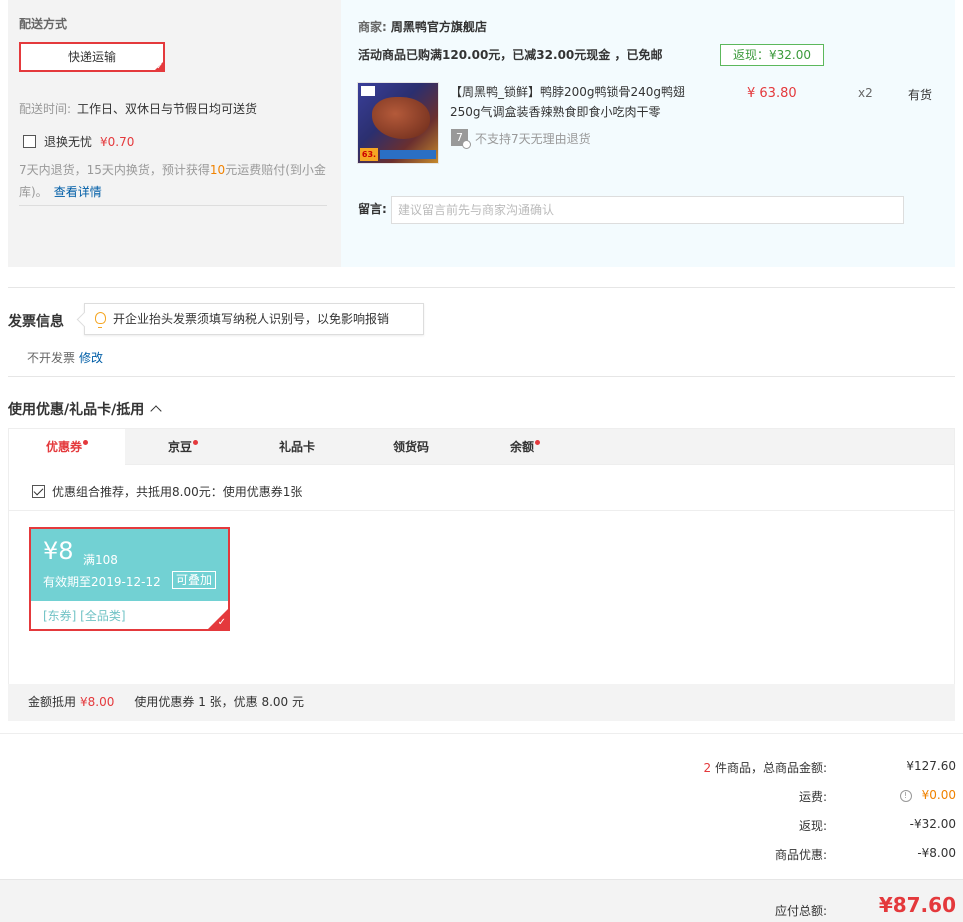  What do you see at coordinates (179, 447) in the screenshot?
I see `tab-label: 京豆` at bounding box center [179, 447].